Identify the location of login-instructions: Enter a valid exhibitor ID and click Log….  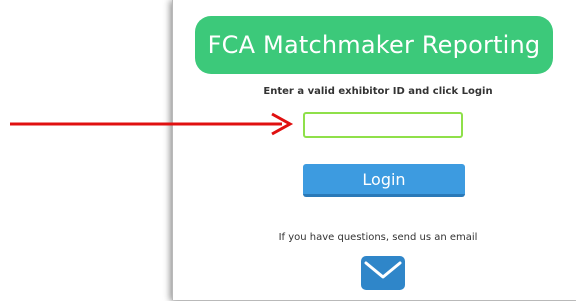
(378, 91).